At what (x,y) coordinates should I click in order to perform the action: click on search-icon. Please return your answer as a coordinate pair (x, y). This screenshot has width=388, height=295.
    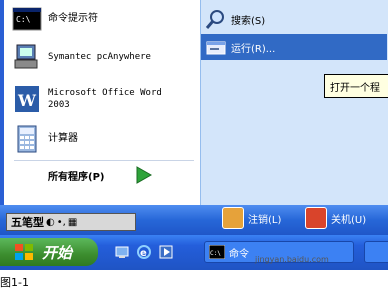
    Looking at the image, I should click on (214, 19).